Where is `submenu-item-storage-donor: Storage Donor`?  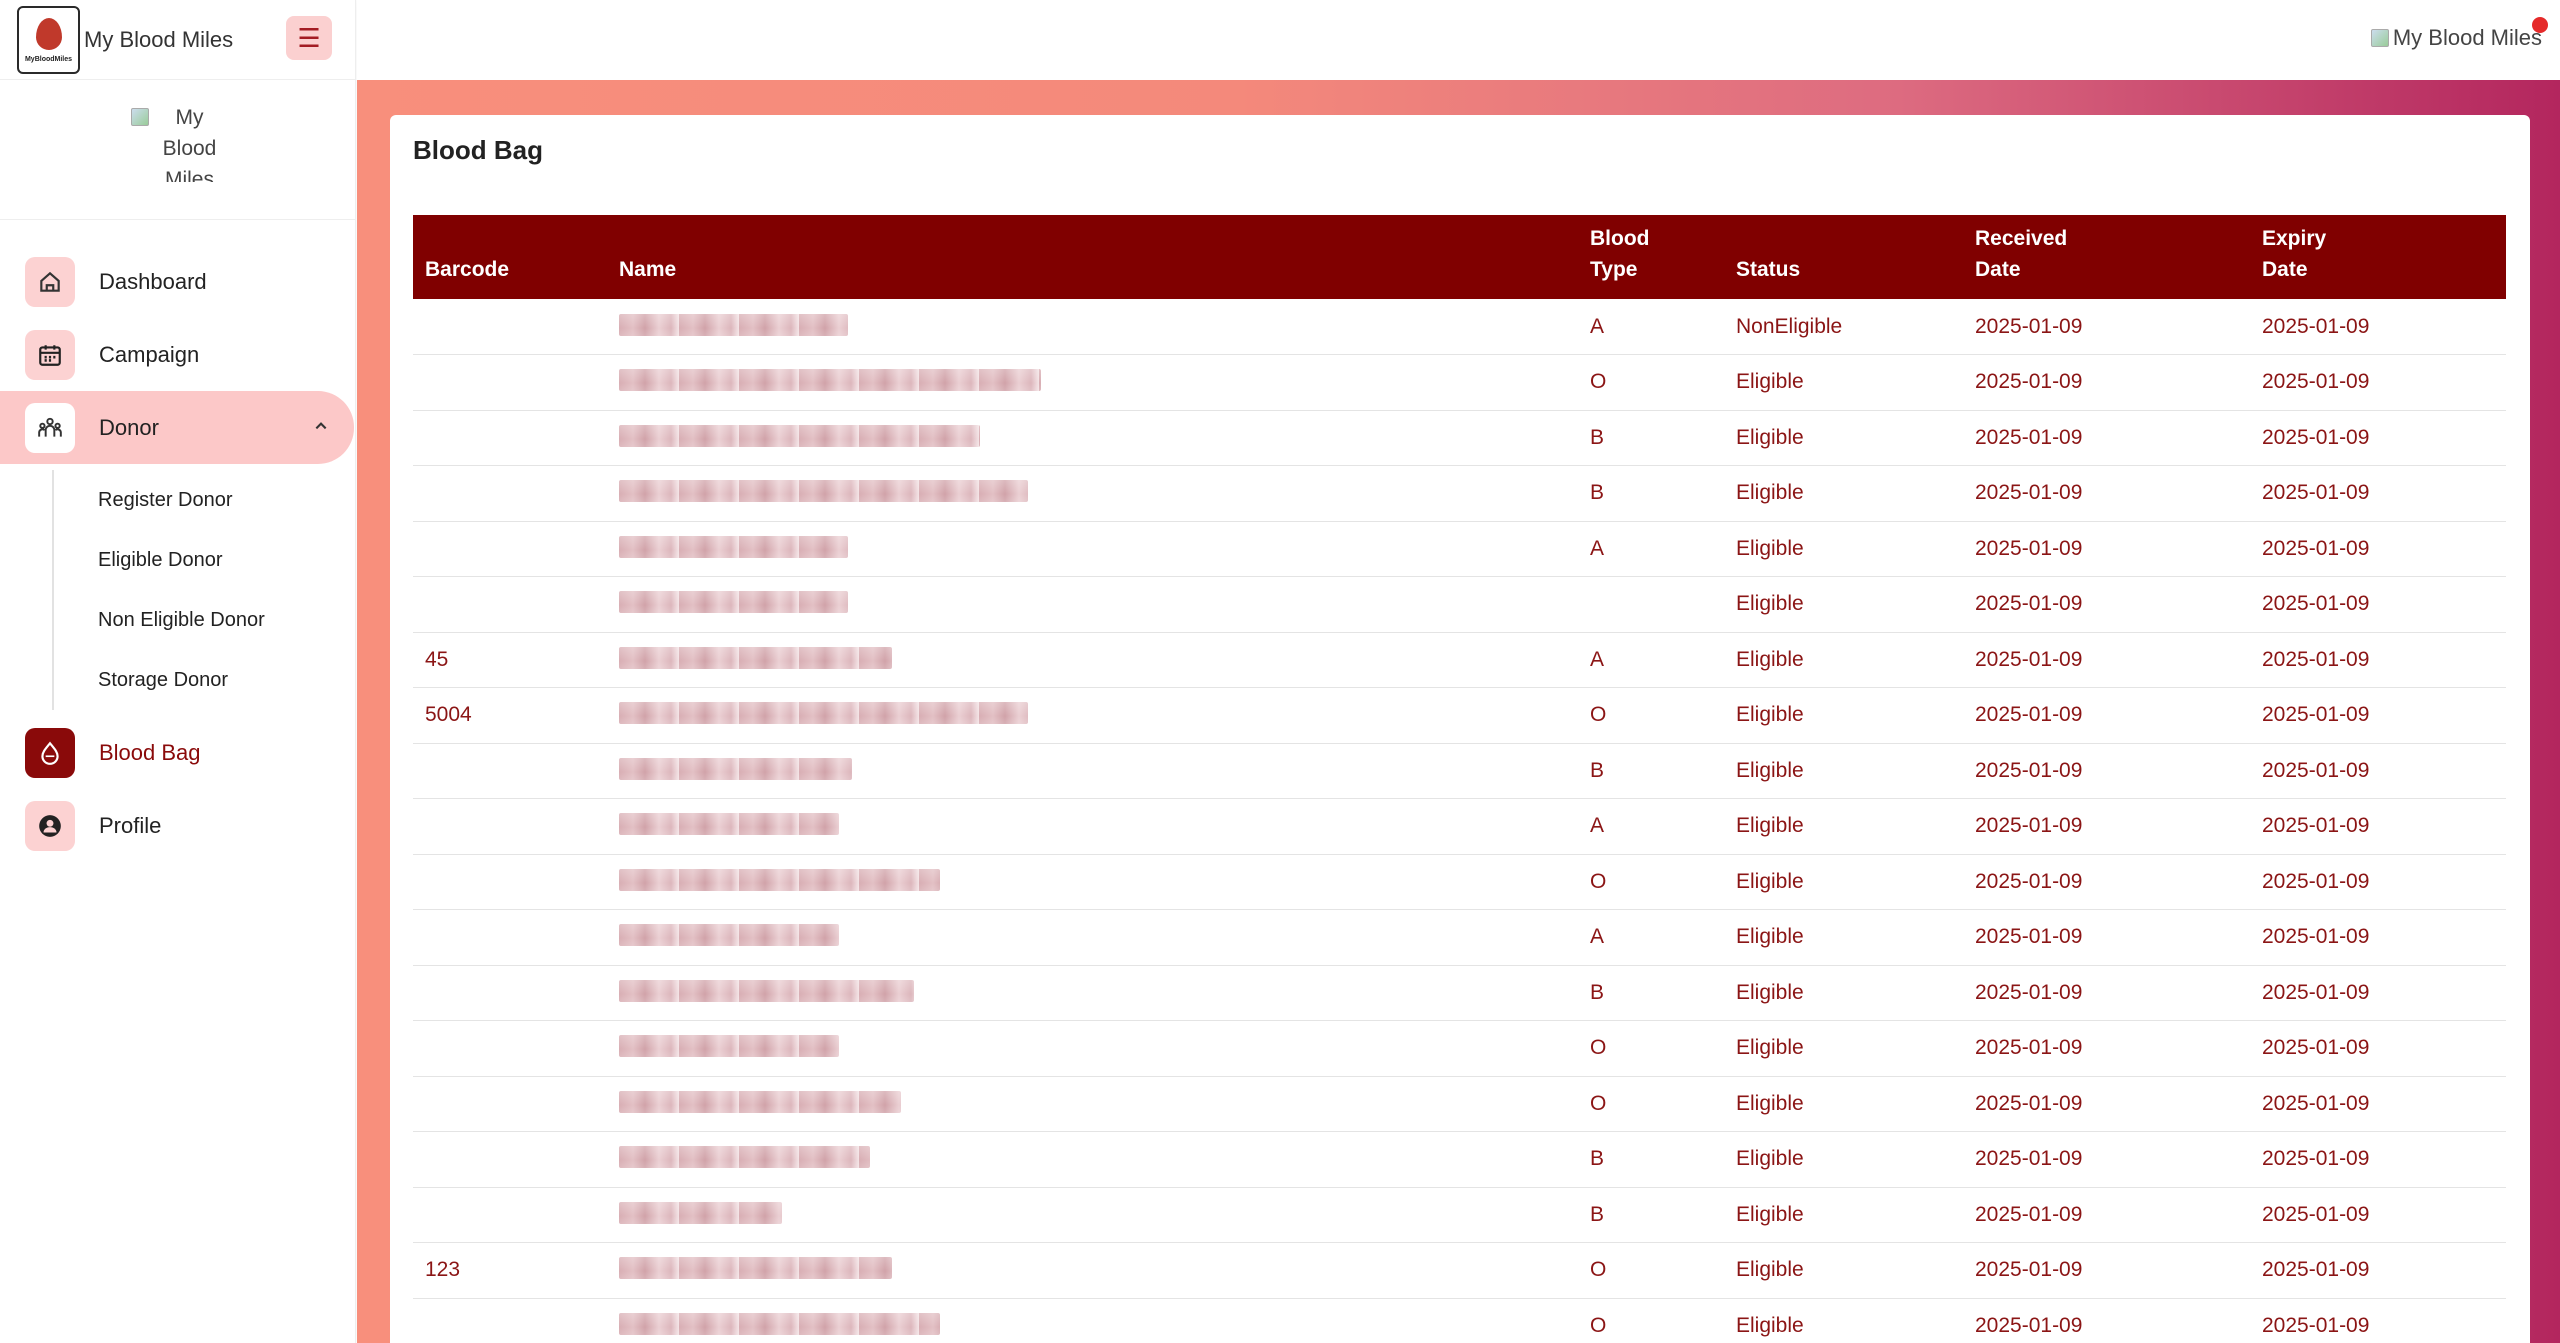
submenu-item-storage-donor: Storage Donor is located at coordinates (226, 680).